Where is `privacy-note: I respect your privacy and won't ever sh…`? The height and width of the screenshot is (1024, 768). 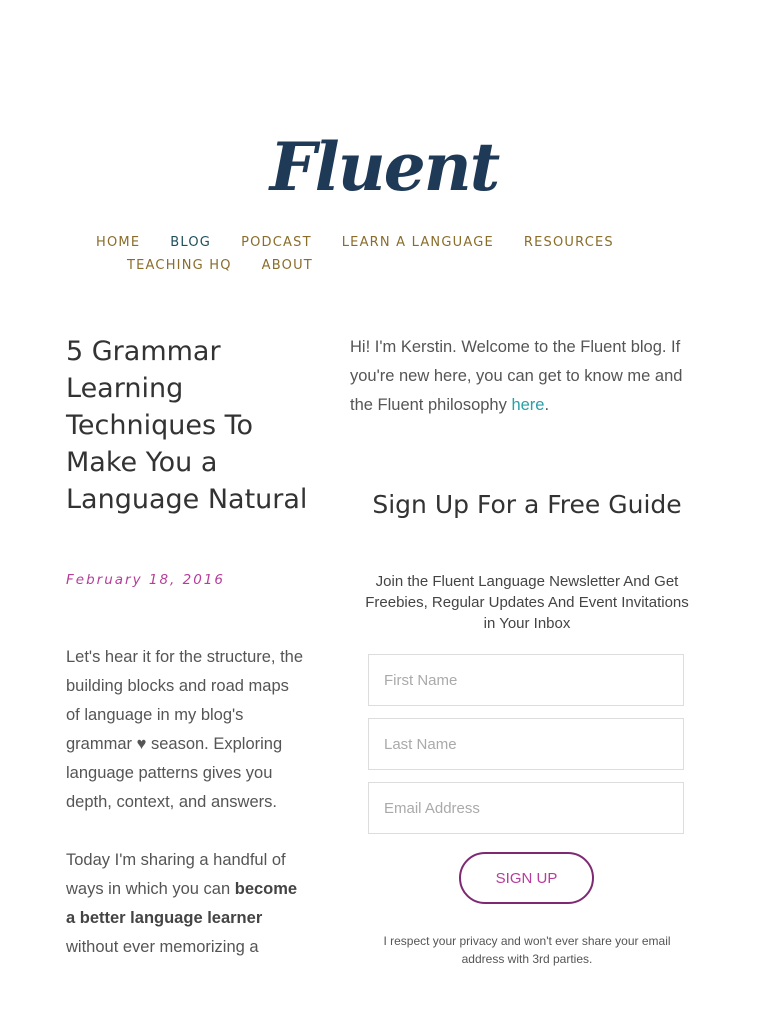
privacy-note: I respect your privacy and won't ever sh… is located at coordinates (527, 950).